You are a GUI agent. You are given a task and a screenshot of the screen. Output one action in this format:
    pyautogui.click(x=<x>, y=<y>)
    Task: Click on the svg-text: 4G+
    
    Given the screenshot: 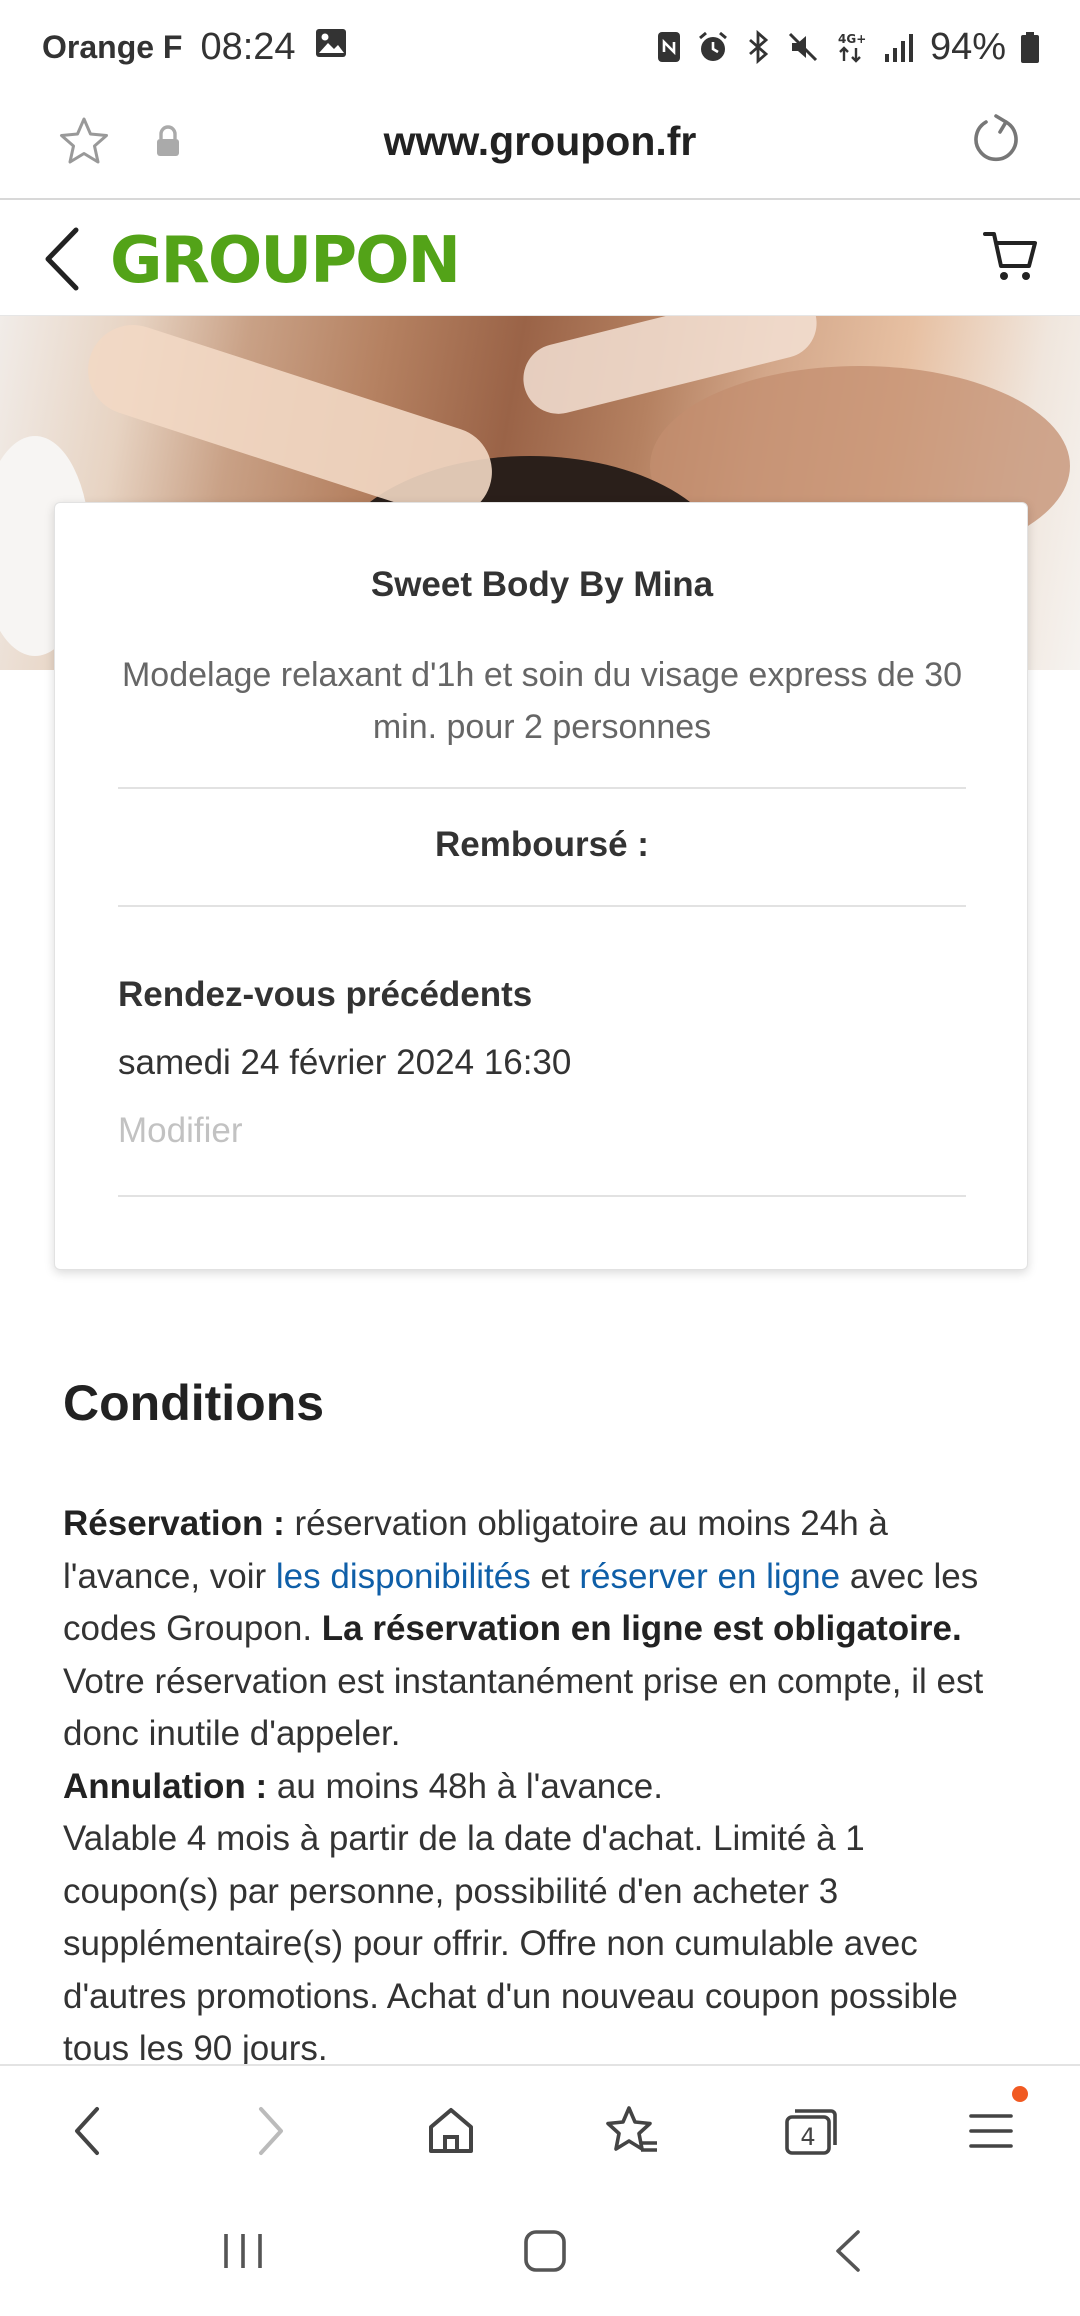 What is the action you would take?
    pyautogui.click(x=852, y=39)
    